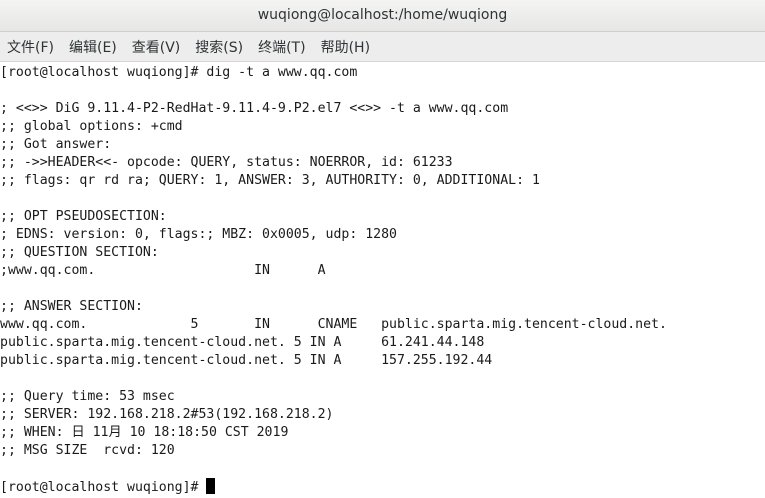  Describe the element at coordinates (144, 432) in the screenshot. I see `when-line: ;; WHEN: 日 11月 10 18:18:50 CST 2019` at that location.